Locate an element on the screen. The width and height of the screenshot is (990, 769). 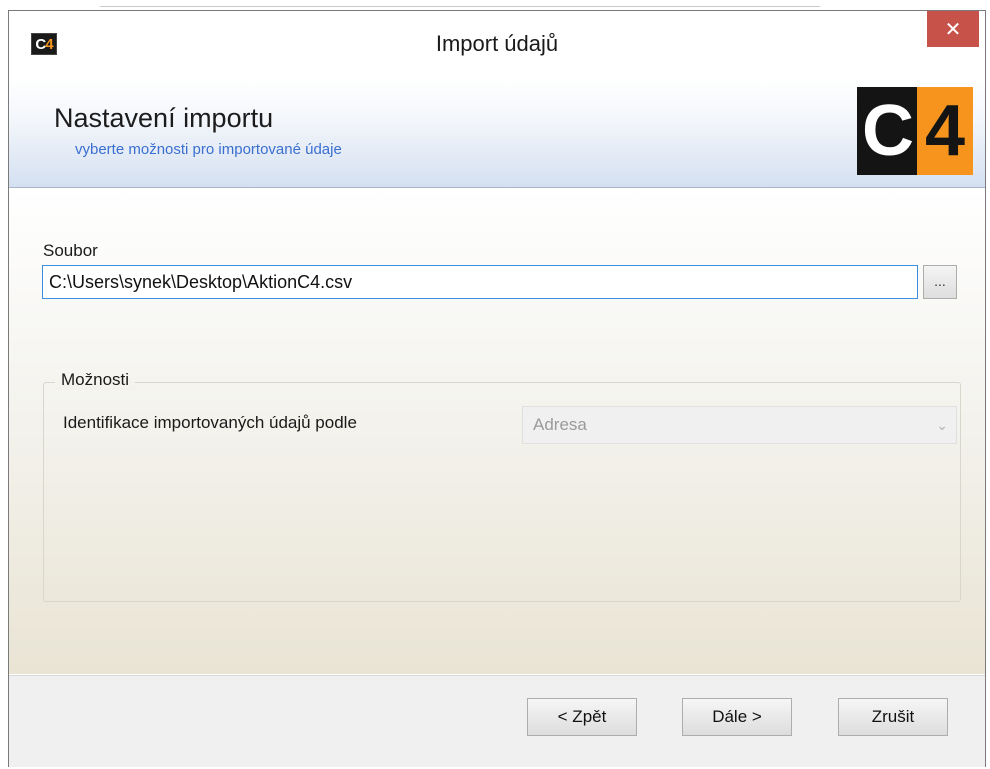
c4-logo: C4 is located at coordinates (915, 131).